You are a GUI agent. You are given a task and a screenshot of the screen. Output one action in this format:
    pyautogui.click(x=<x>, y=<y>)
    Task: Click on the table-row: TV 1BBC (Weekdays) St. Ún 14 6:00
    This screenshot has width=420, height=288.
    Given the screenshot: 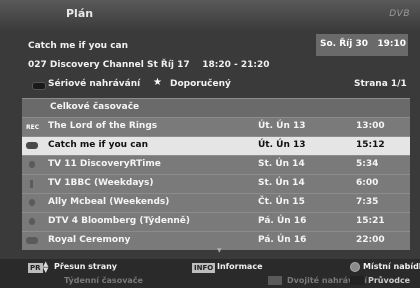 What is the action you would take?
    pyautogui.click(x=216, y=183)
    